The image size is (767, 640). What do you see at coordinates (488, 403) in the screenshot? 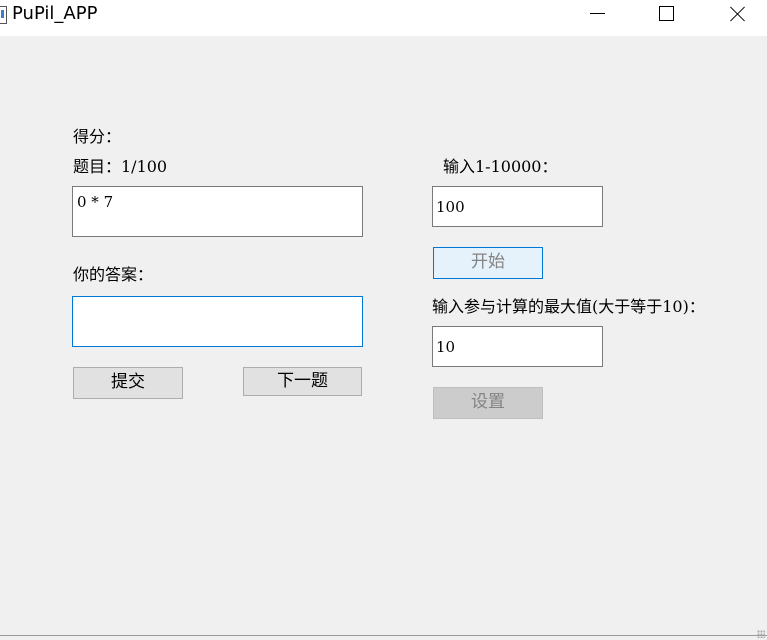
I see `set-button: 设置` at bounding box center [488, 403].